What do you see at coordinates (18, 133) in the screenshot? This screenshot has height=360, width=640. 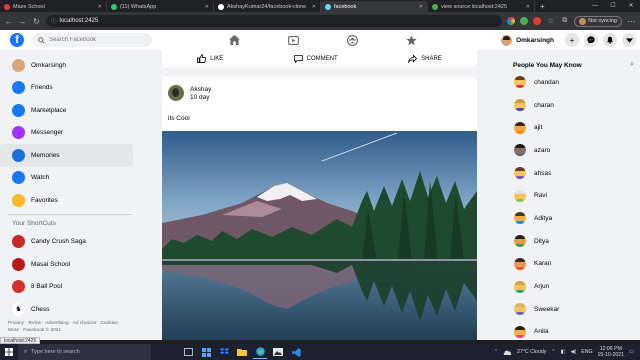 I see `messenger-icon` at bounding box center [18, 133].